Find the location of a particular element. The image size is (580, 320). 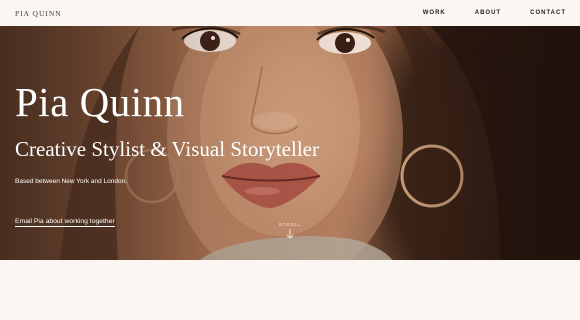

scroll-indicator: SCROLL is located at coordinates (290, 230).